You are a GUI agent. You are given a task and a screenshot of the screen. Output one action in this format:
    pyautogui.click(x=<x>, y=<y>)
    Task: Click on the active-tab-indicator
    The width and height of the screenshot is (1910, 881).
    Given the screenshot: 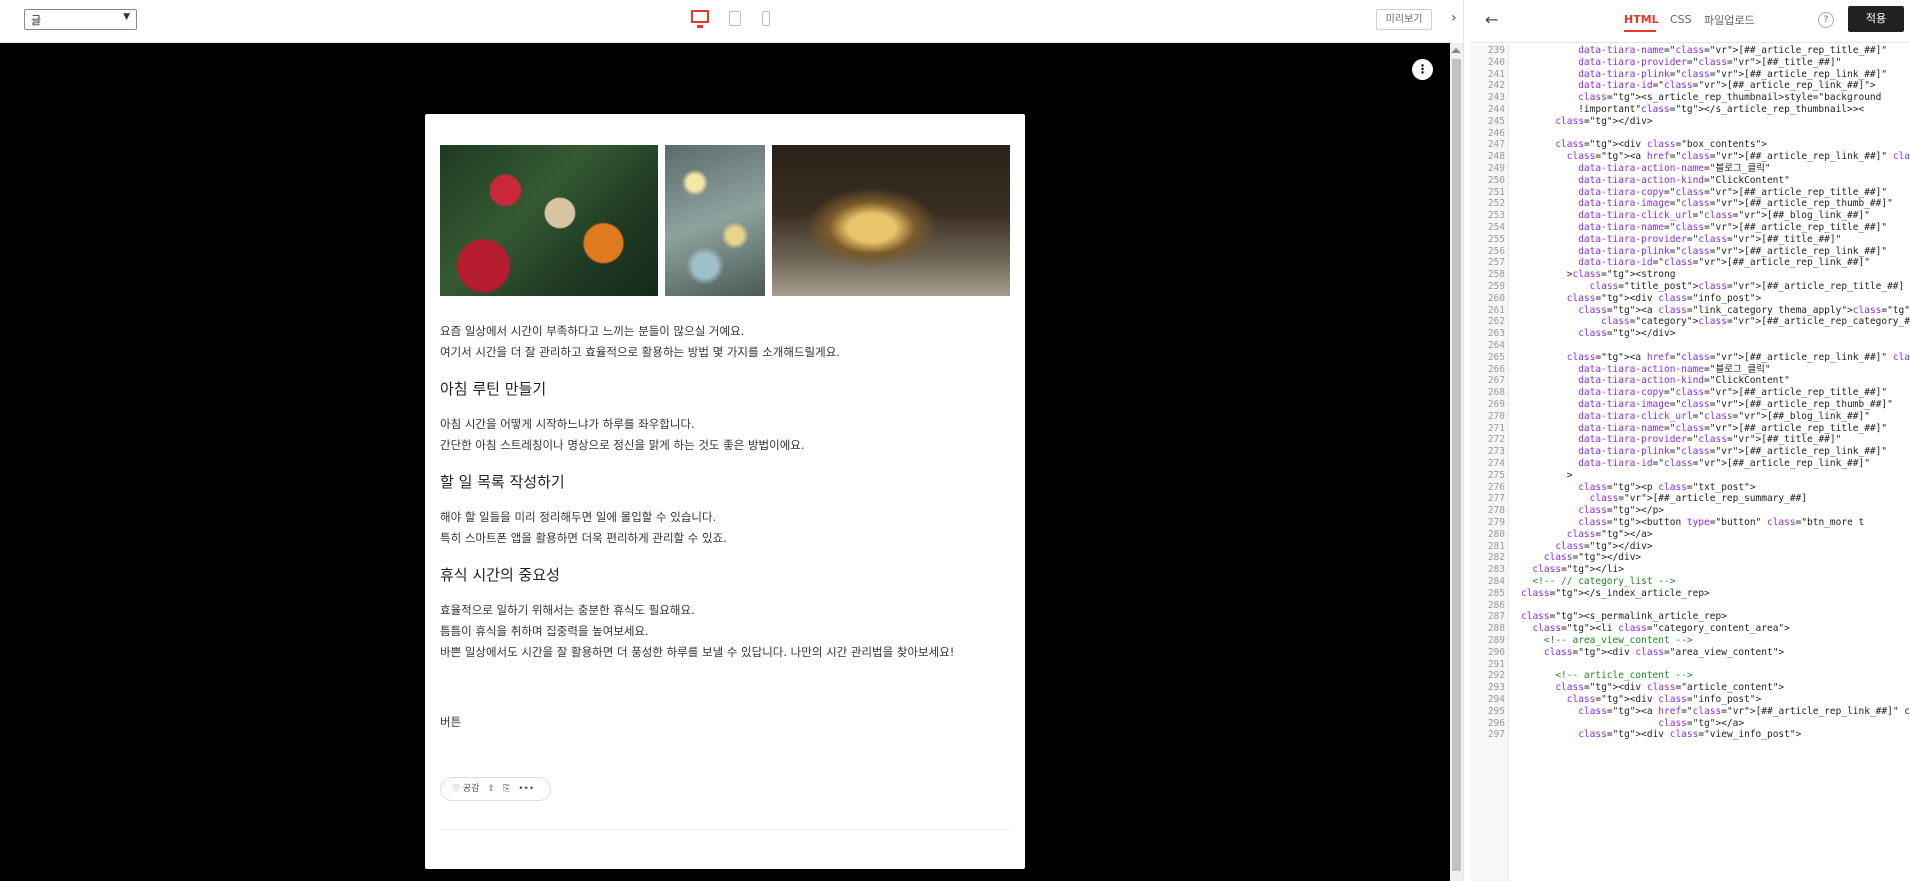 What is the action you would take?
    pyautogui.click(x=1640, y=31)
    